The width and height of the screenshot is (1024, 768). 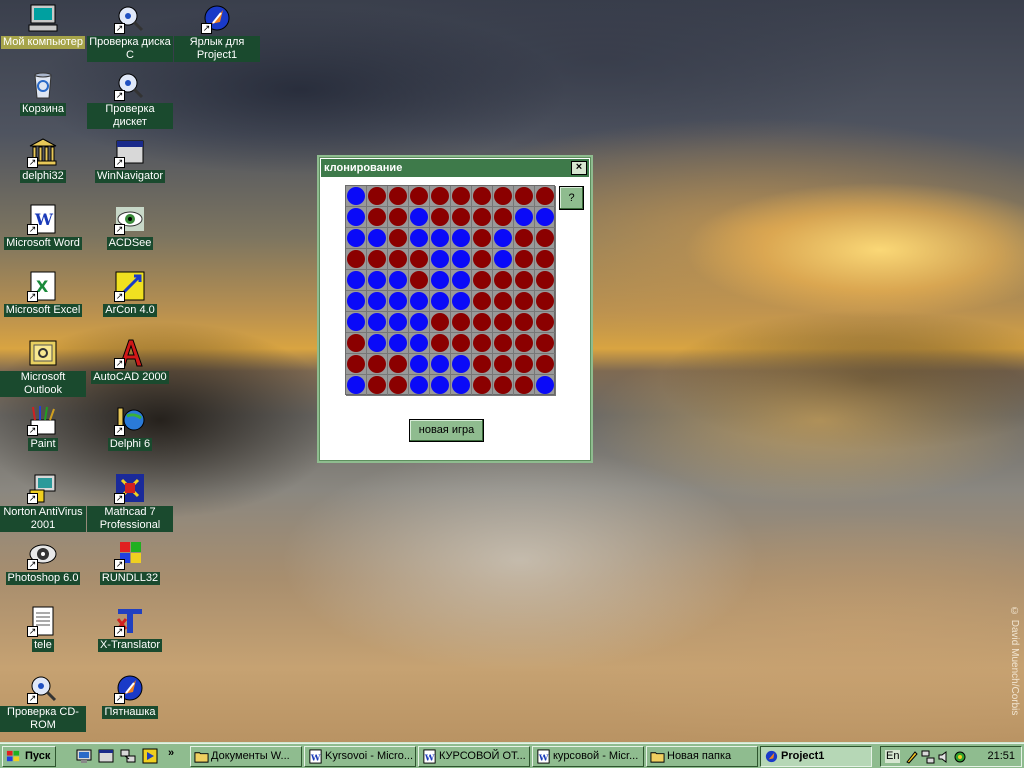 What do you see at coordinates (43, 165) in the screenshot?
I see `desktop-icon-delphi32: ↗ delphi32` at bounding box center [43, 165].